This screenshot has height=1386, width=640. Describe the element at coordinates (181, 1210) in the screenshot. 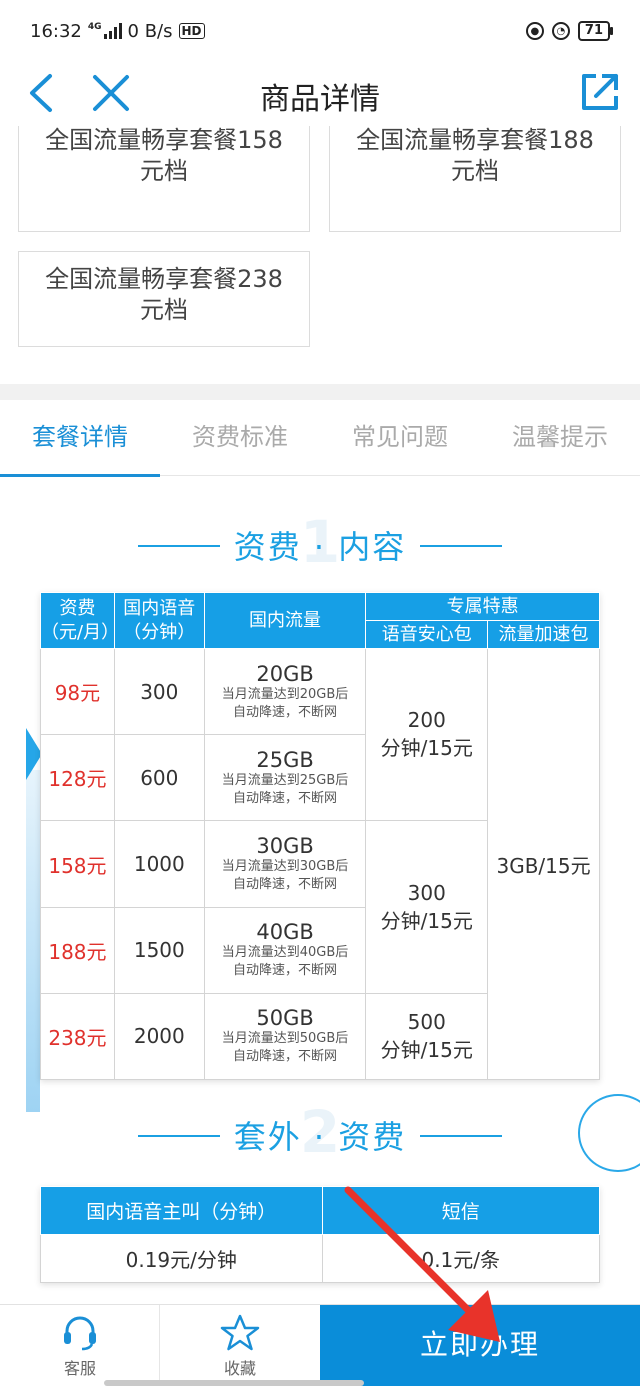

I see `header-domestic-call: 国内语音主叫（分钟）` at that location.